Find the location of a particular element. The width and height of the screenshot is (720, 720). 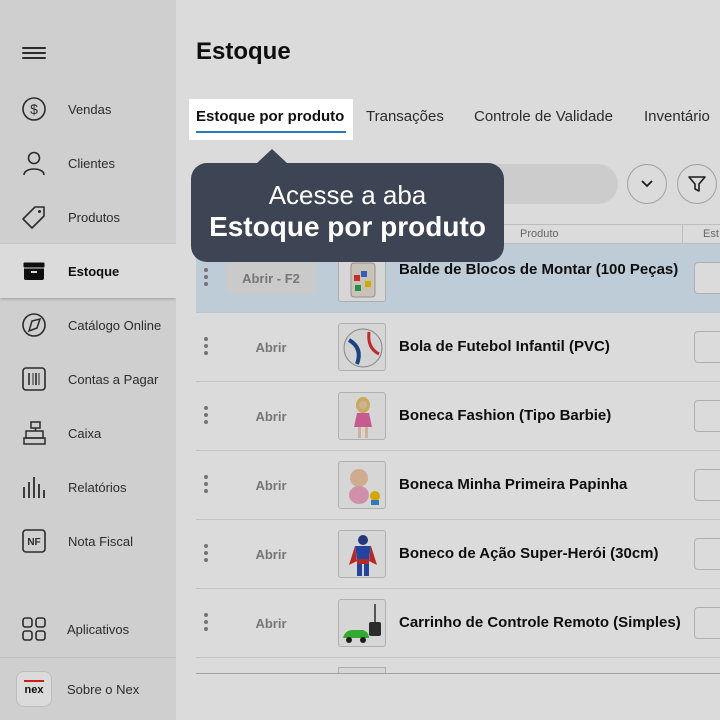

tooltip-line-1: Acesse a aba is located at coordinates (347, 195).